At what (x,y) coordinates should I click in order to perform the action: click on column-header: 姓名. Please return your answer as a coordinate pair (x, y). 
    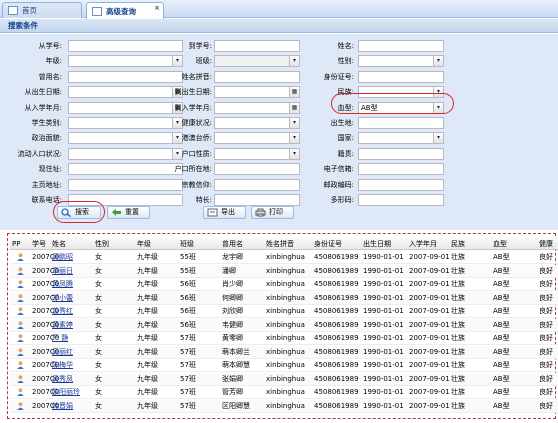
    Looking at the image, I should click on (59, 244).